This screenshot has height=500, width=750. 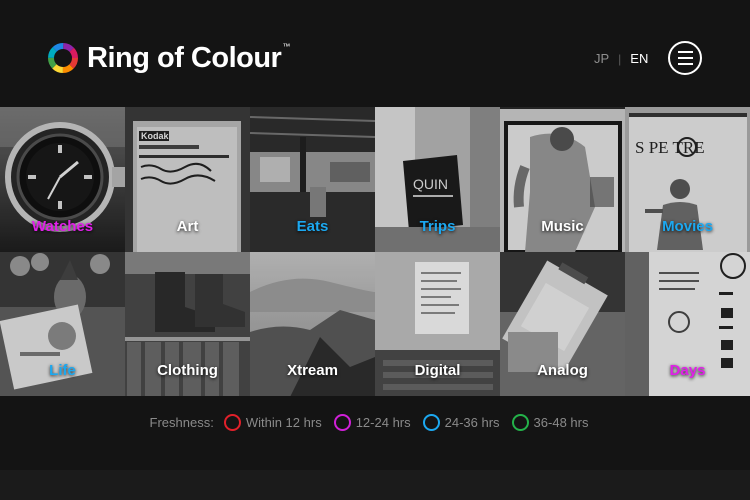 What do you see at coordinates (431, 422) in the screenshot?
I see `blue-circle-icon` at bounding box center [431, 422].